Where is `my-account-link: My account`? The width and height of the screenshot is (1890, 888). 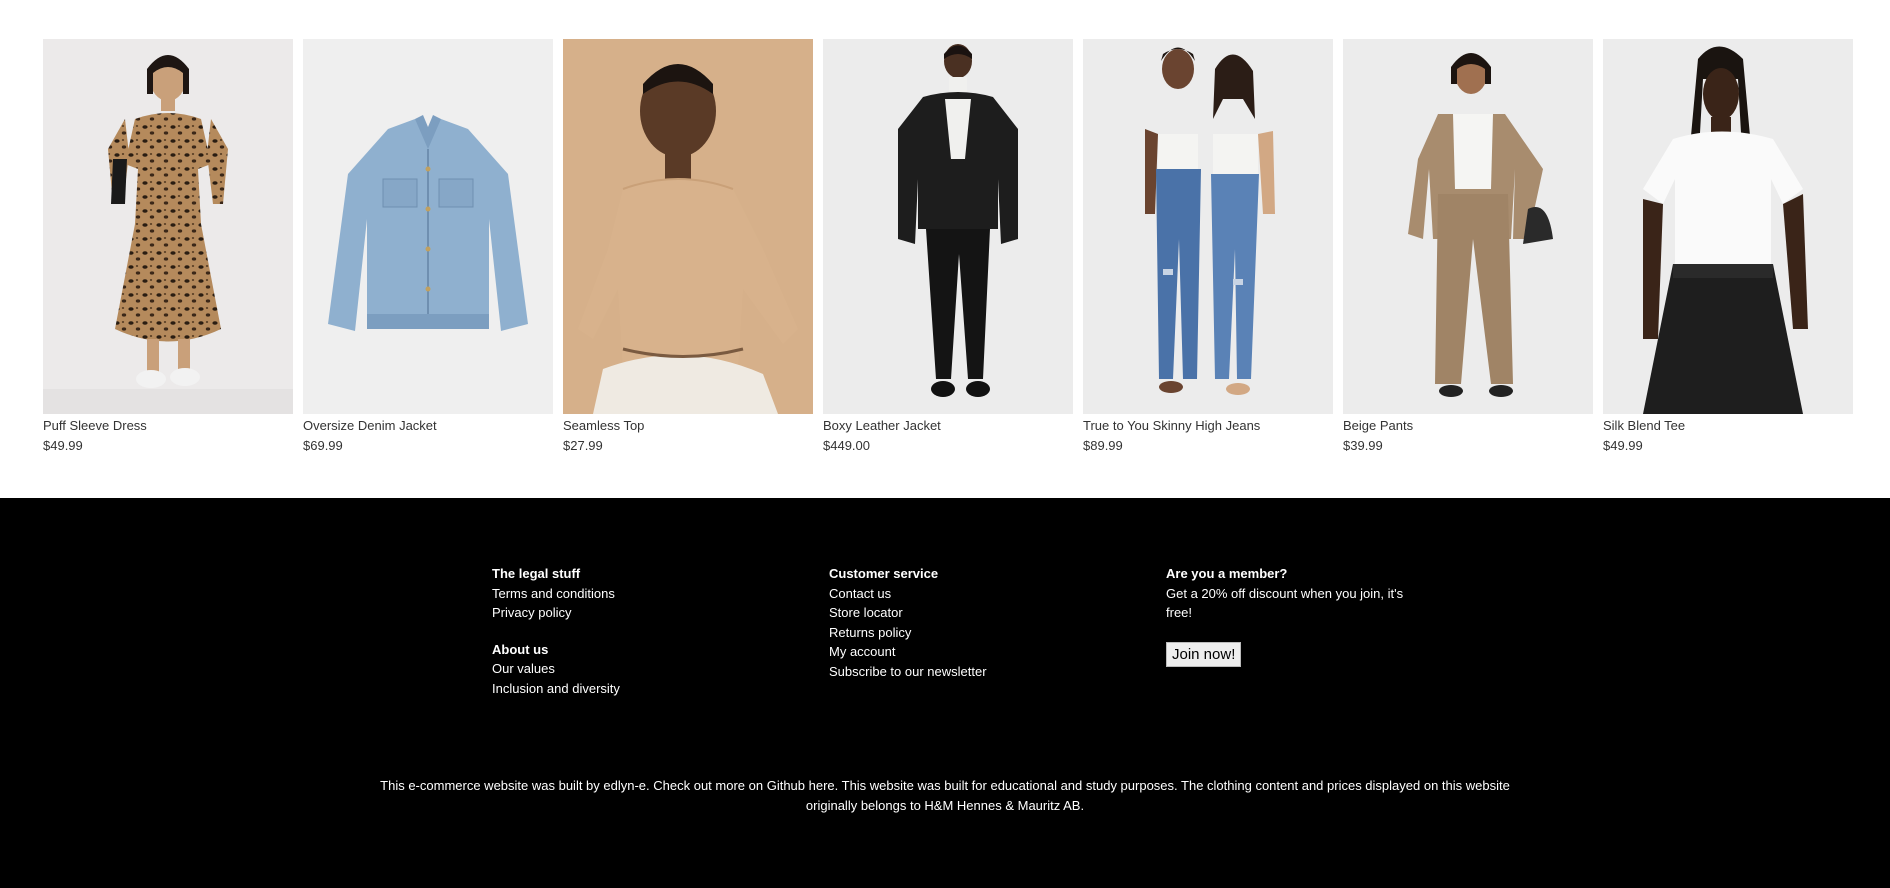
my-account-link: My account is located at coordinates (979, 652).